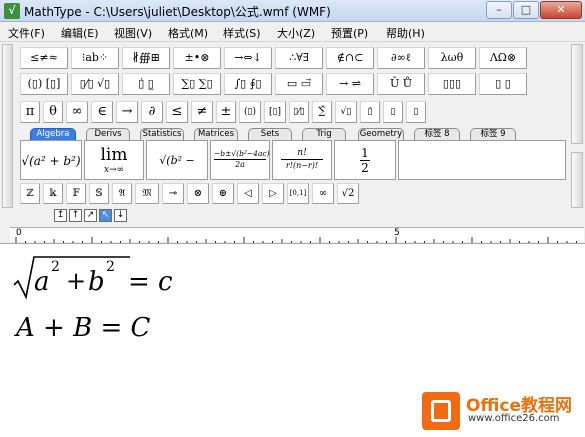  What do you see at coordinates (44, 84) in the screenshot?
I see `fences-palette-button: (▯) [▯]` at bounding box center [44, 84].